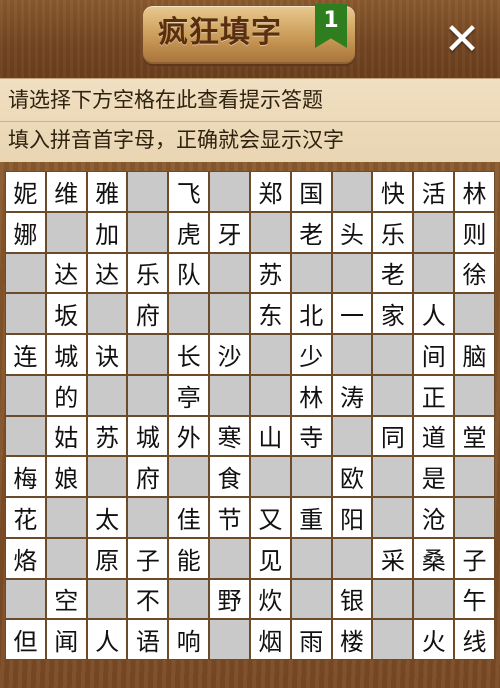  Describe the element at coordinates (107, 191) in the screenshot. I see `grid-cell: 雅` at that location.